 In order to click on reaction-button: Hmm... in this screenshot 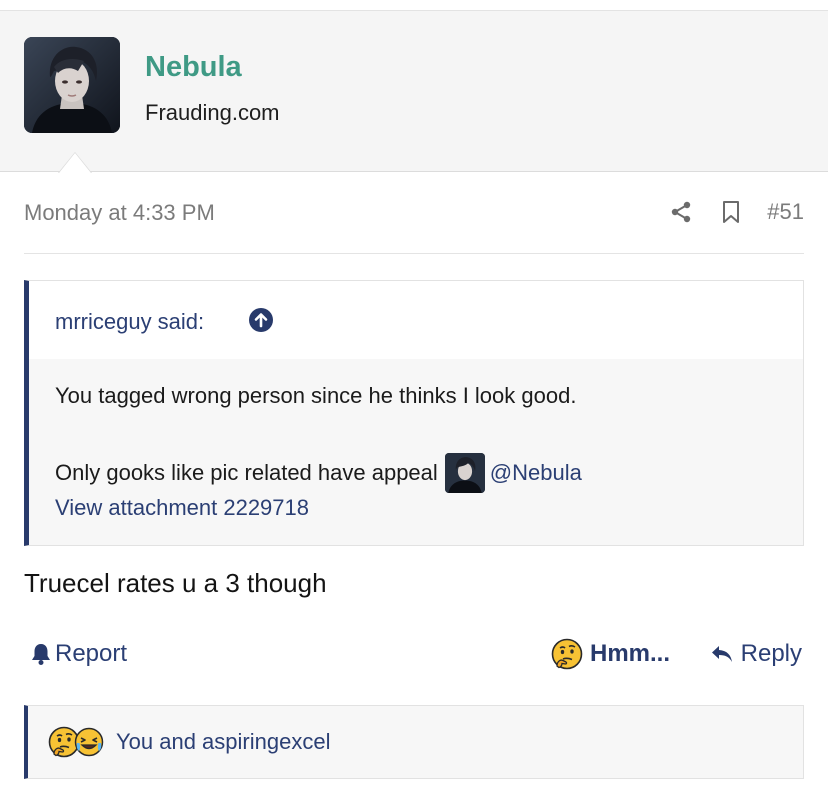, I will do `click(610, 654)`.